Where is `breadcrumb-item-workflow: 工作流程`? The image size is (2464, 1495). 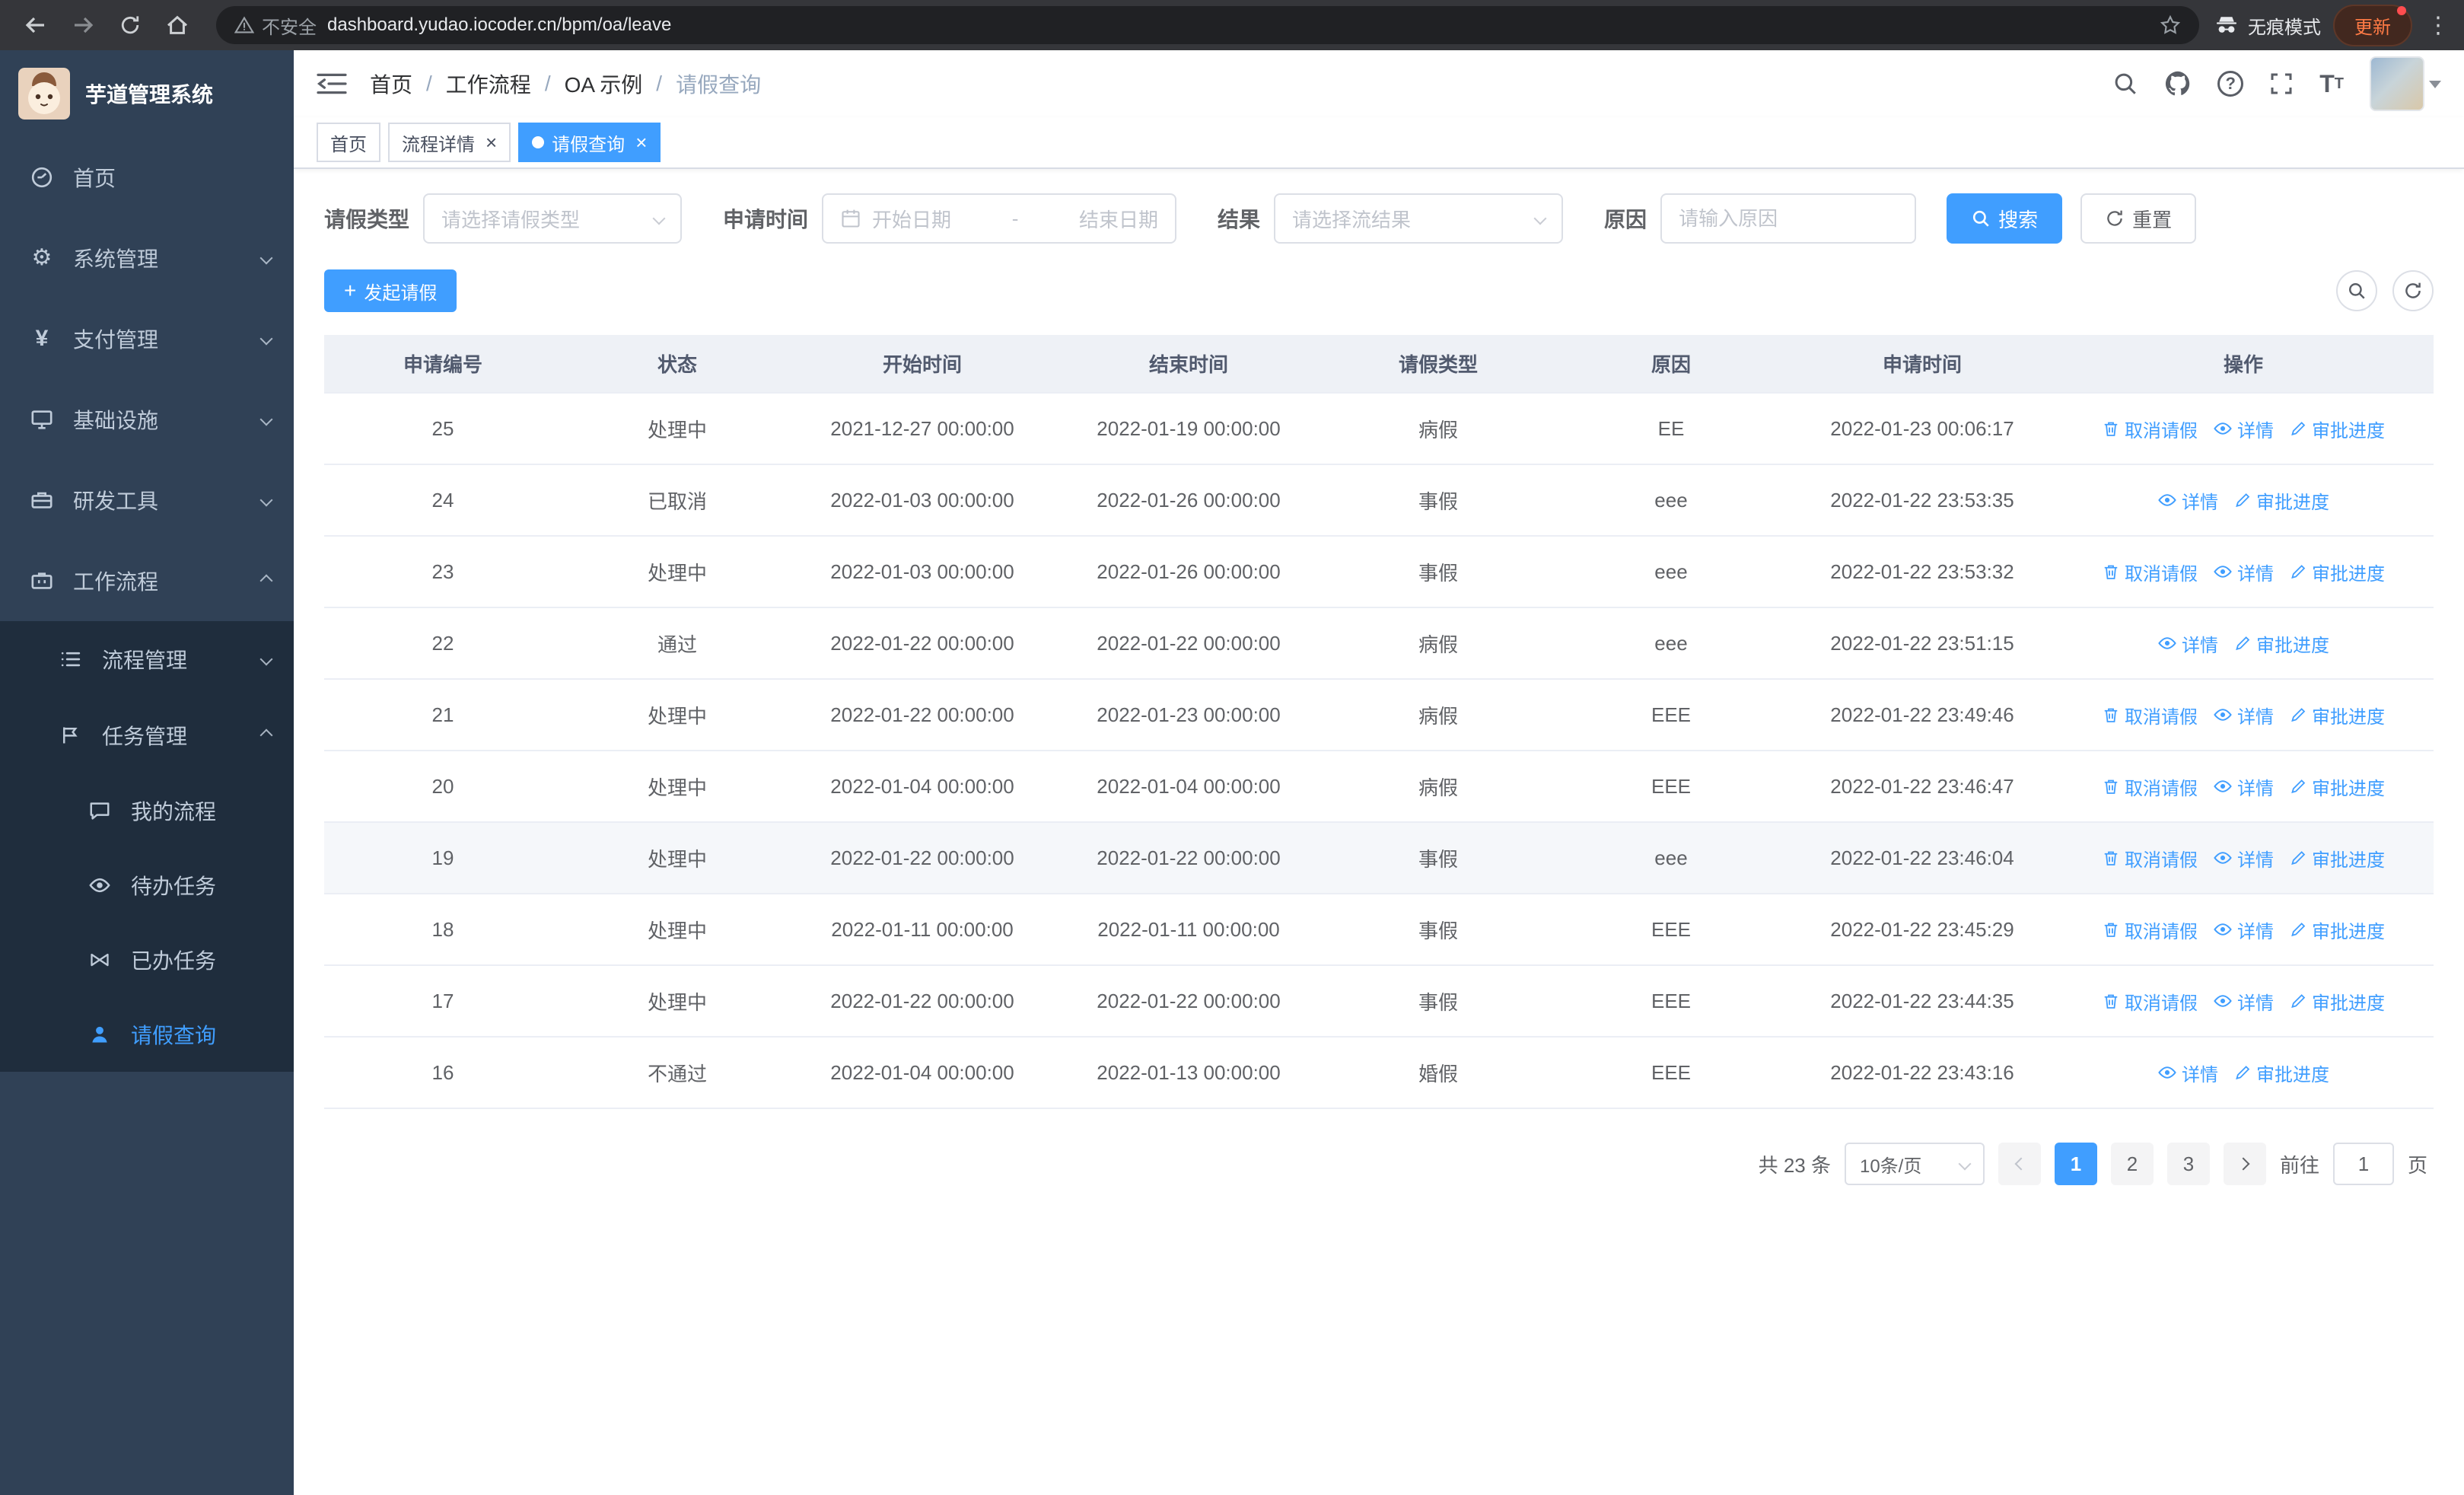 breadcrumb-item-workflow: 工作流程 is located at coordinates (488, 84).